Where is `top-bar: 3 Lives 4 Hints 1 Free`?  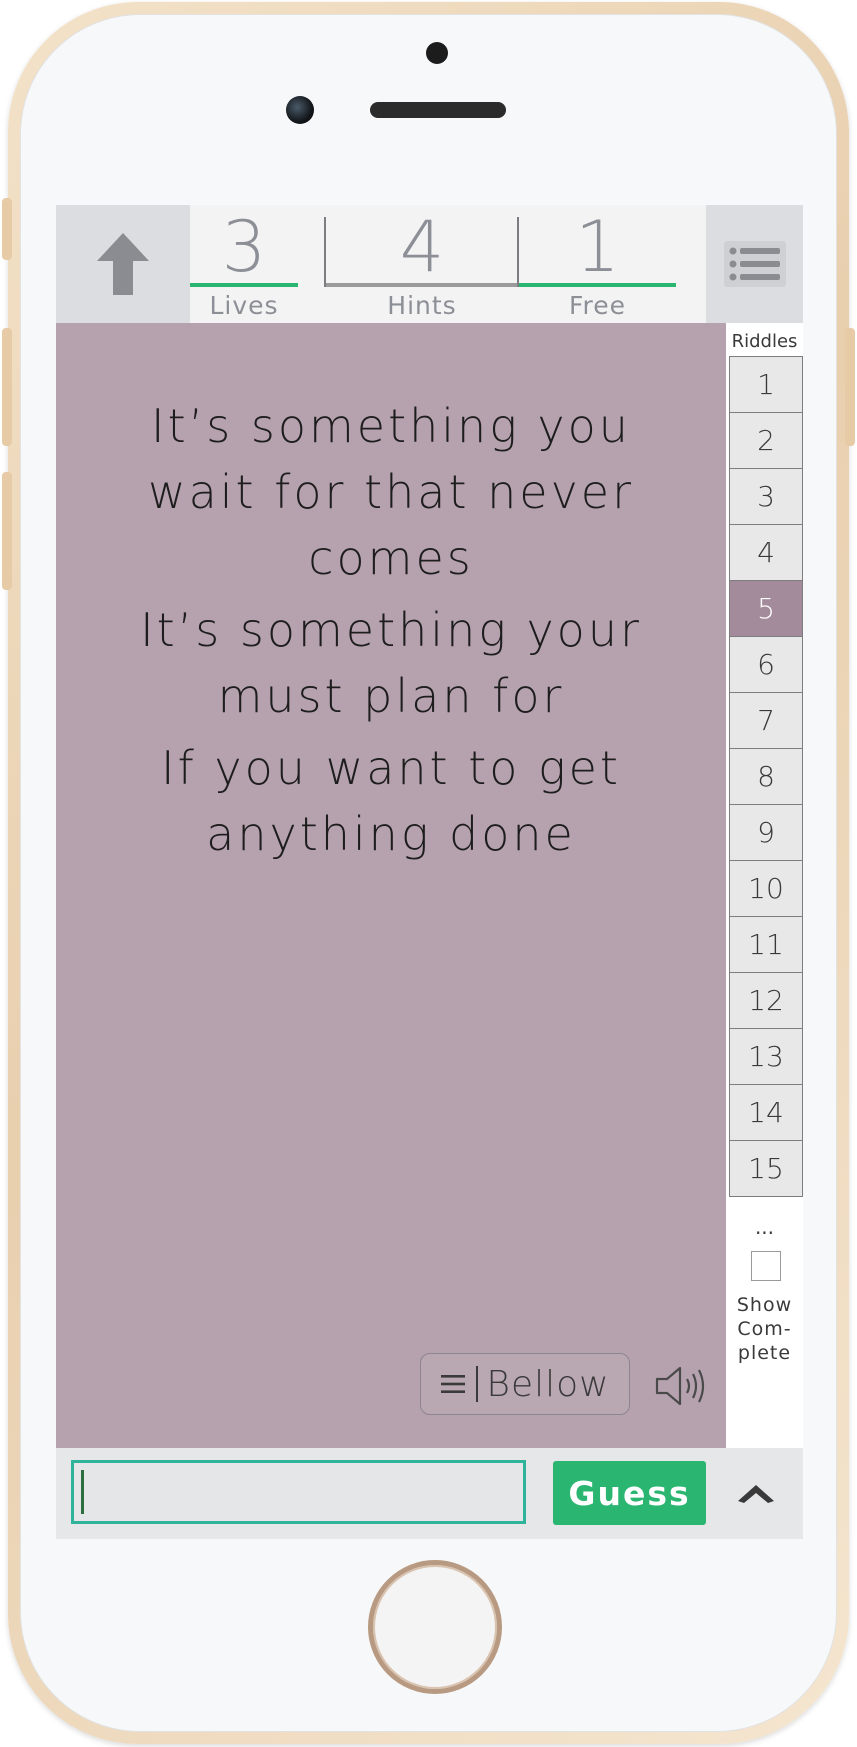 top-bar: 3 Lives 4 Hints 1 Free is located at coordinates (429, 264).